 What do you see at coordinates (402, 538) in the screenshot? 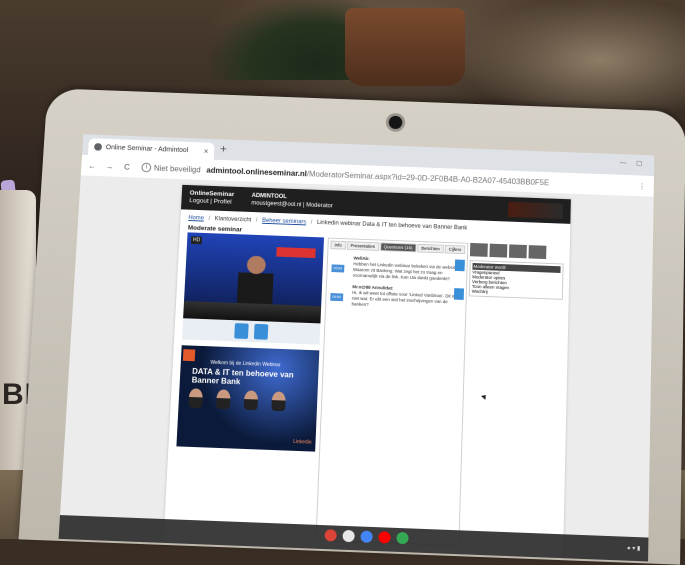
I see `play-store-icon` at bounding box center [402, 538].